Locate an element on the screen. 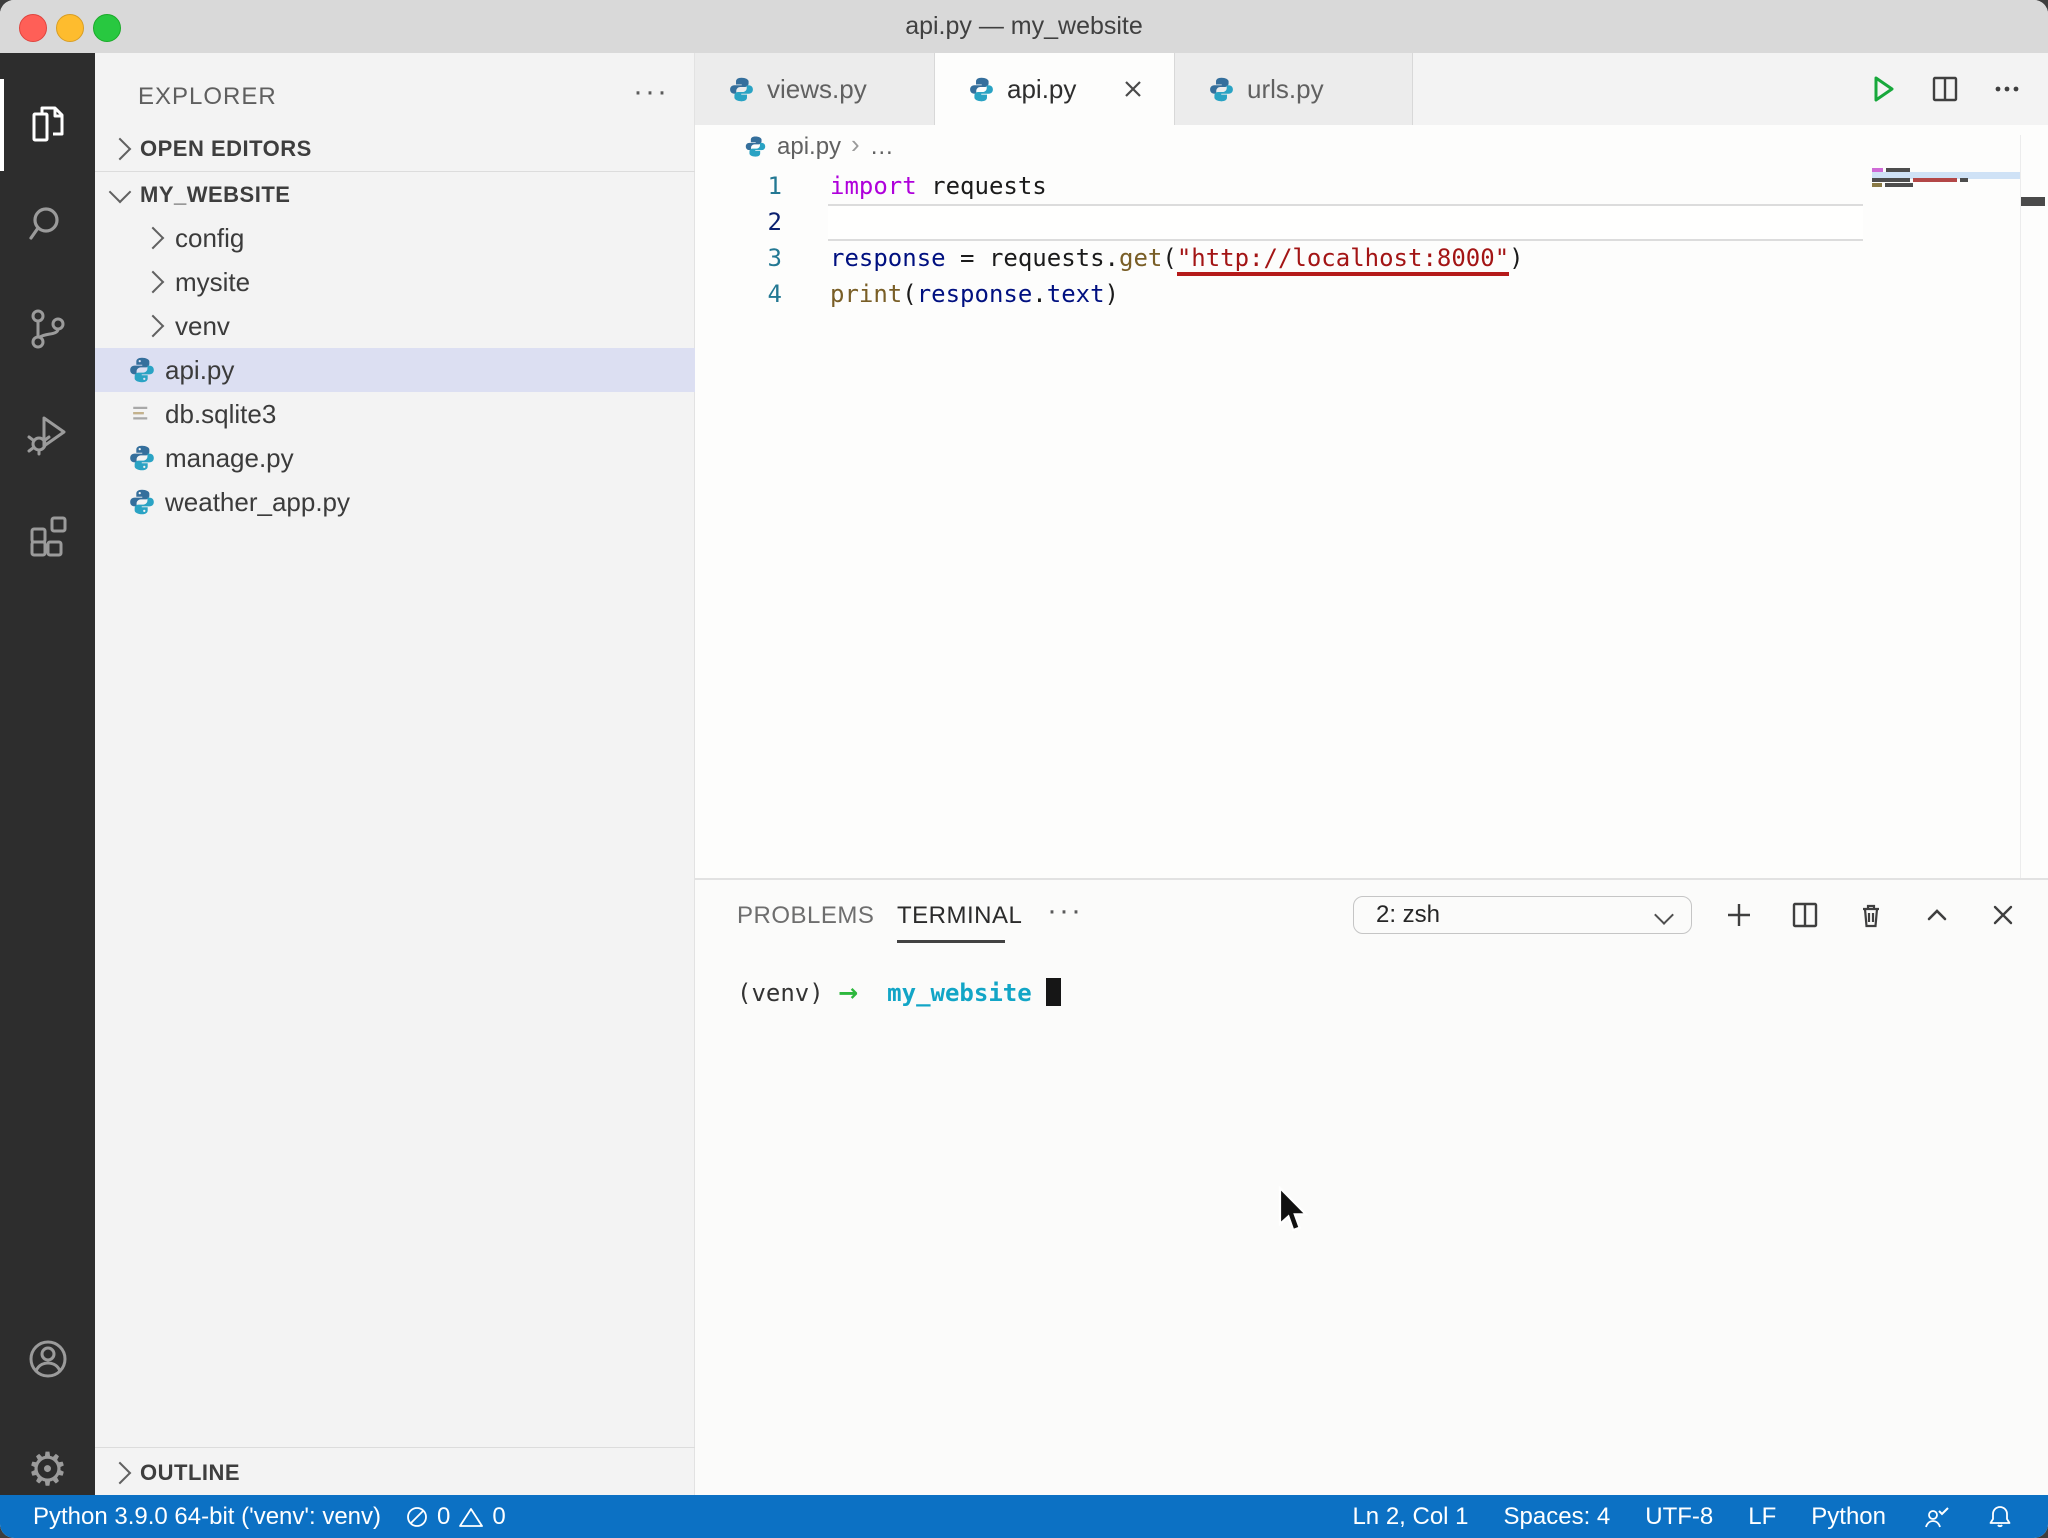 This screenshot has width=2048, height=1538. section-open-editors: OPEN EDITORS is located at coordinates (395, 149).